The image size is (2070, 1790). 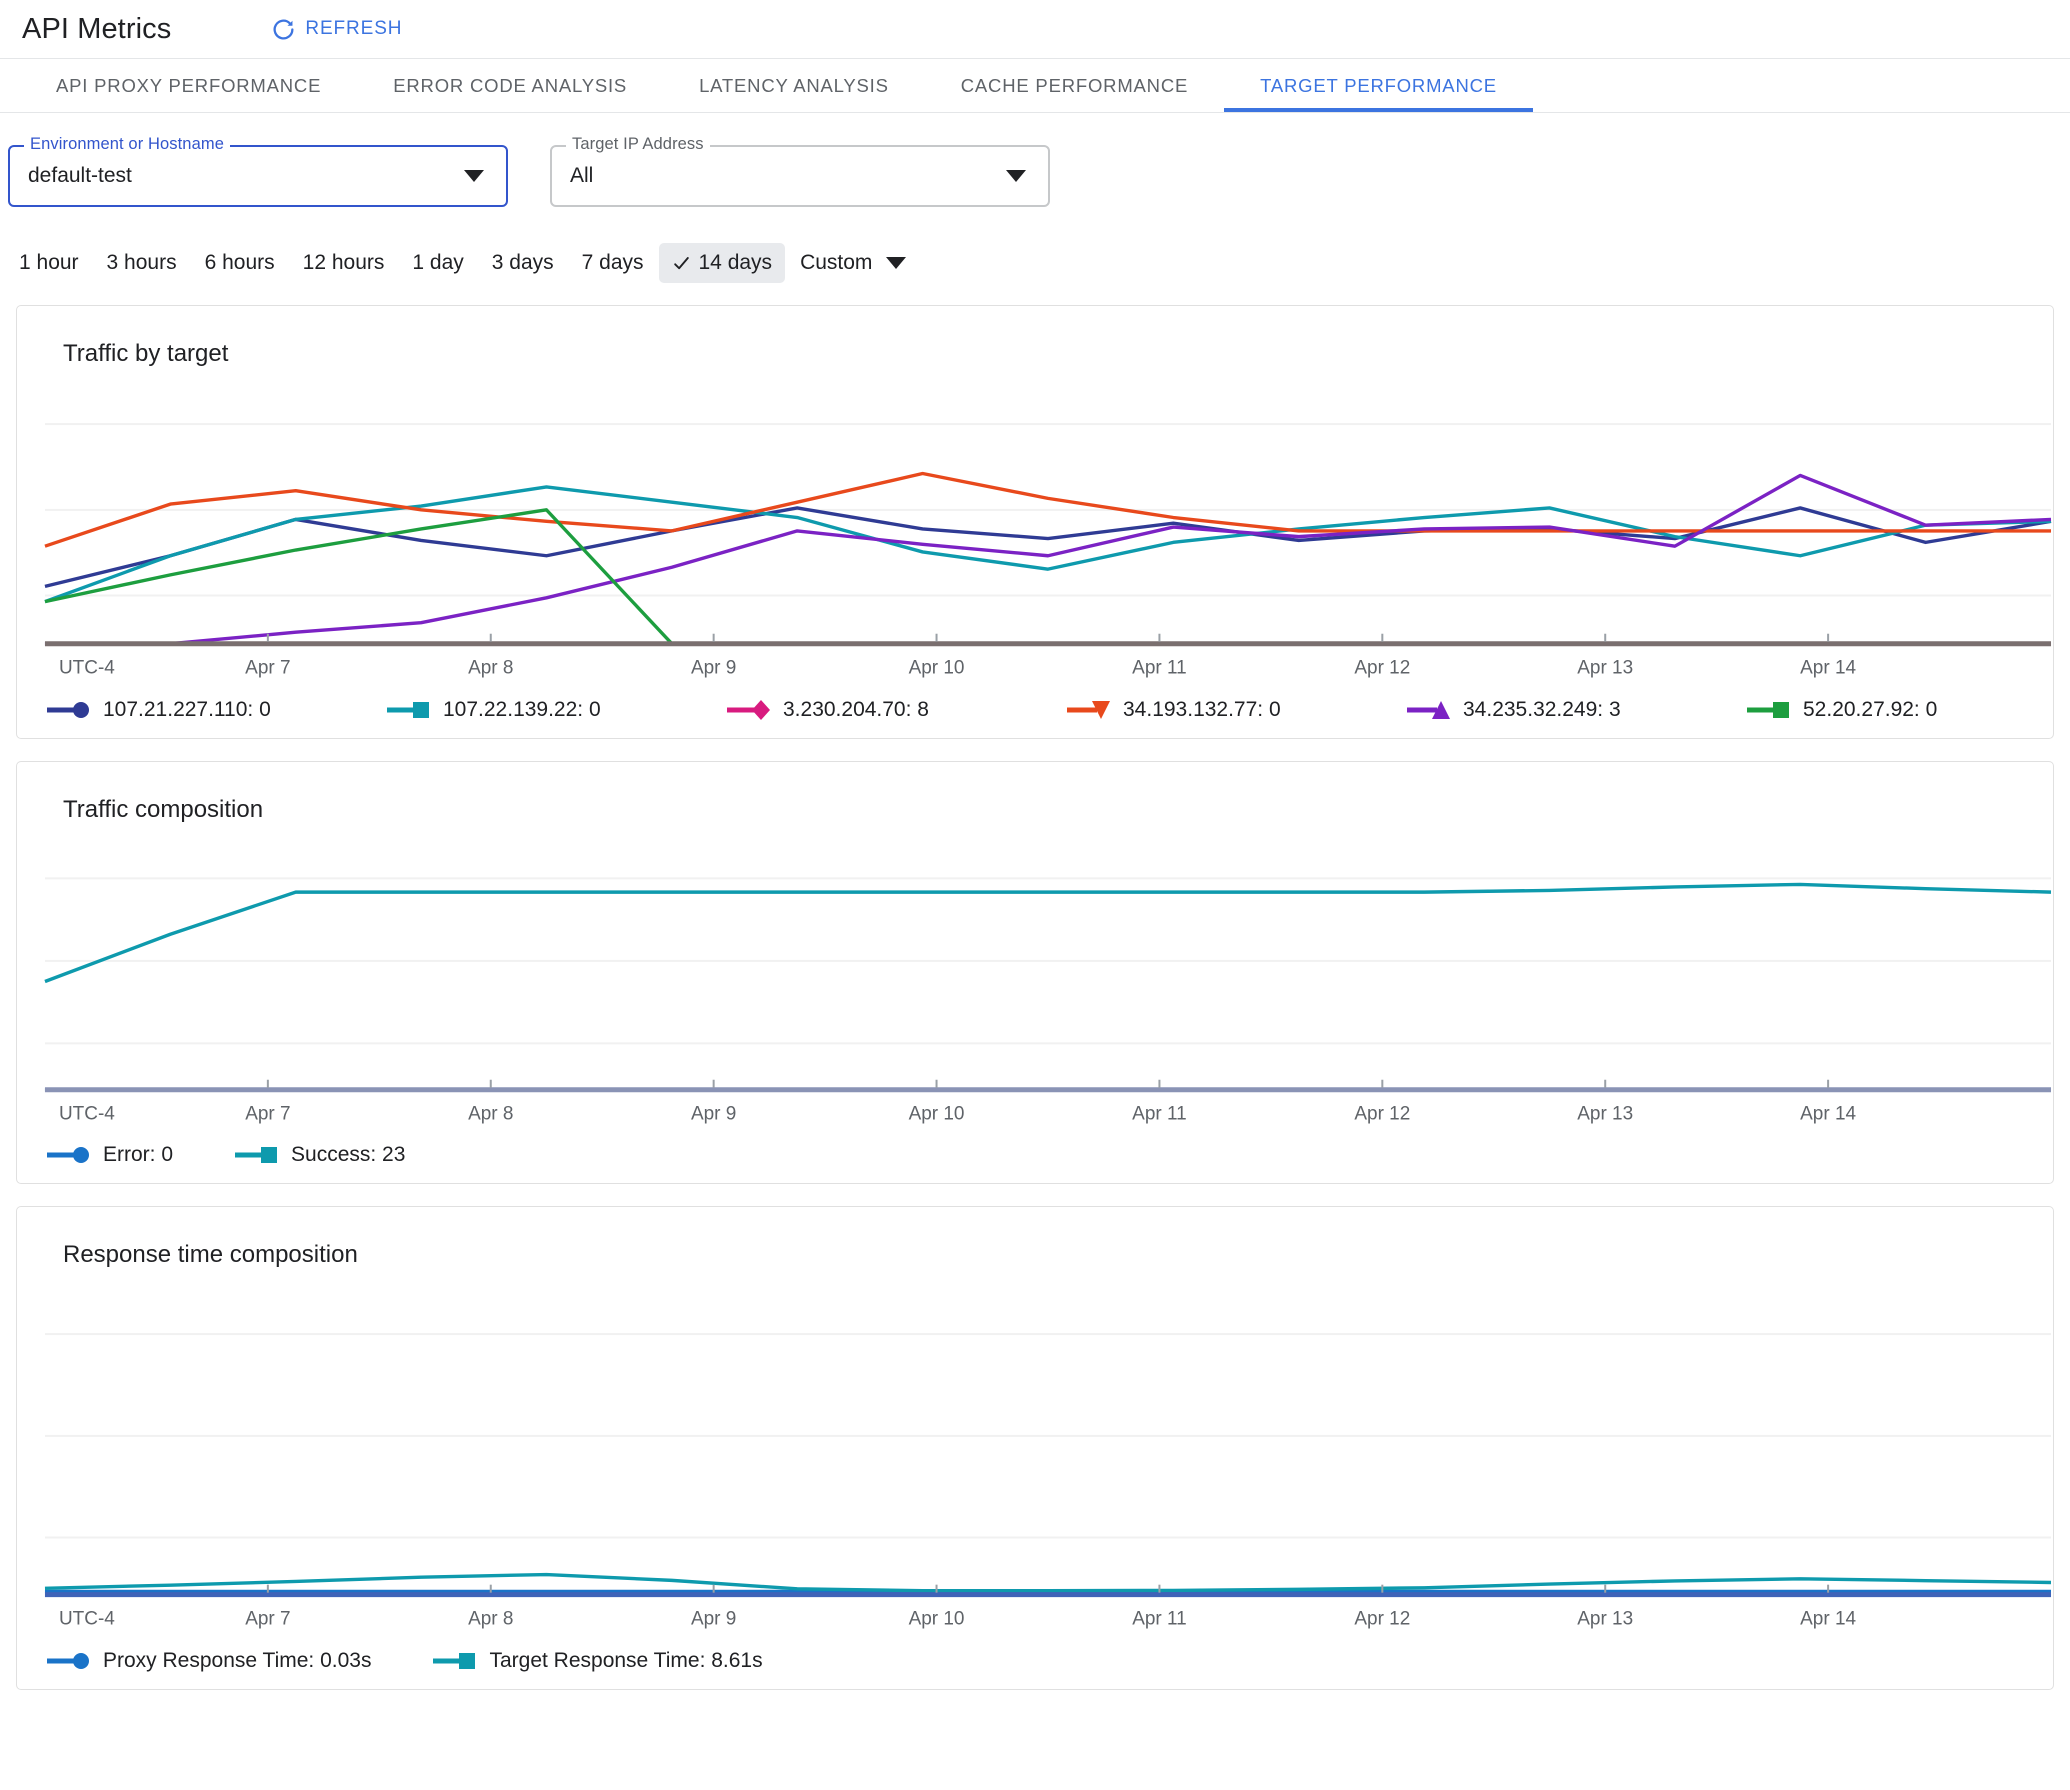 I want to click on legend-label: Proxy Response Time: 0.03s, so click(x=237, y=1660).